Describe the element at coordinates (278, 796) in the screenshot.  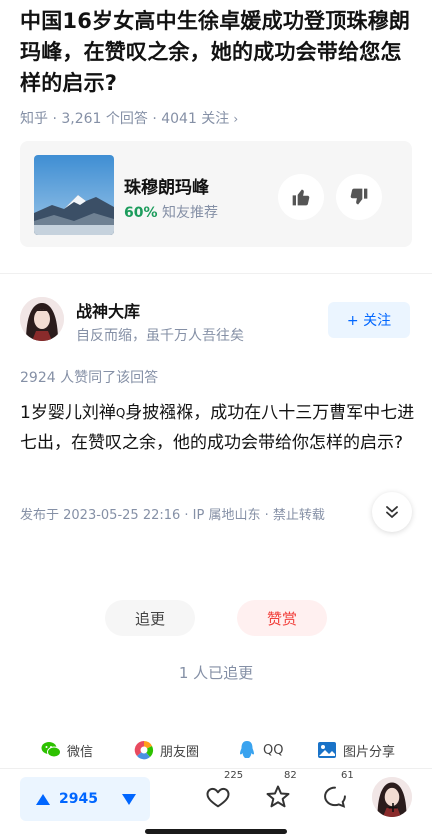
I see `star-icon` at that location.